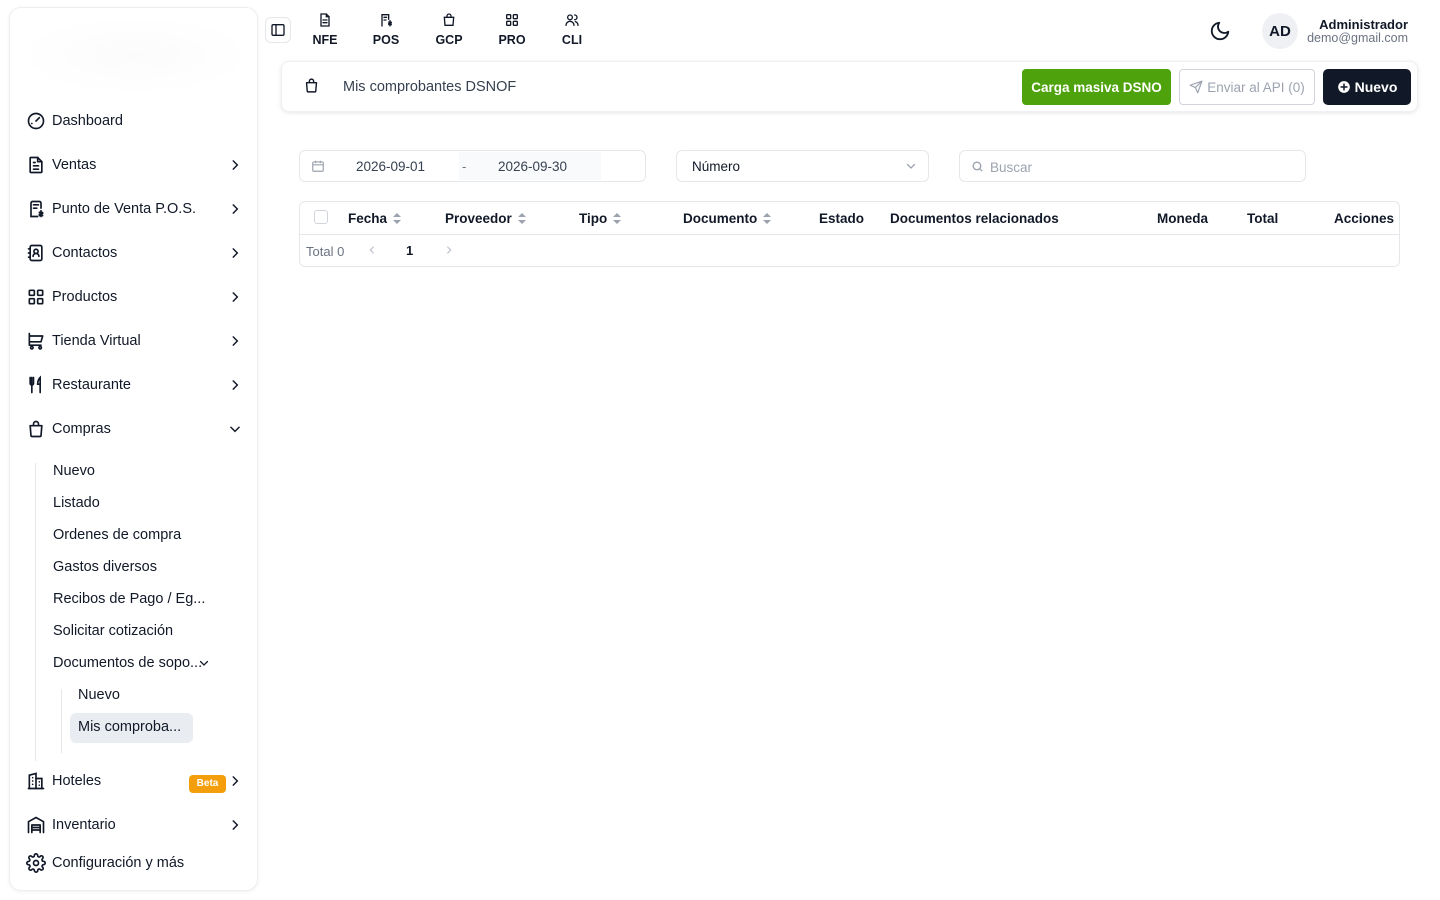 This screenshot has height=900, width=1440. I want to click on column-label: Proveedor, so click(478, 218).